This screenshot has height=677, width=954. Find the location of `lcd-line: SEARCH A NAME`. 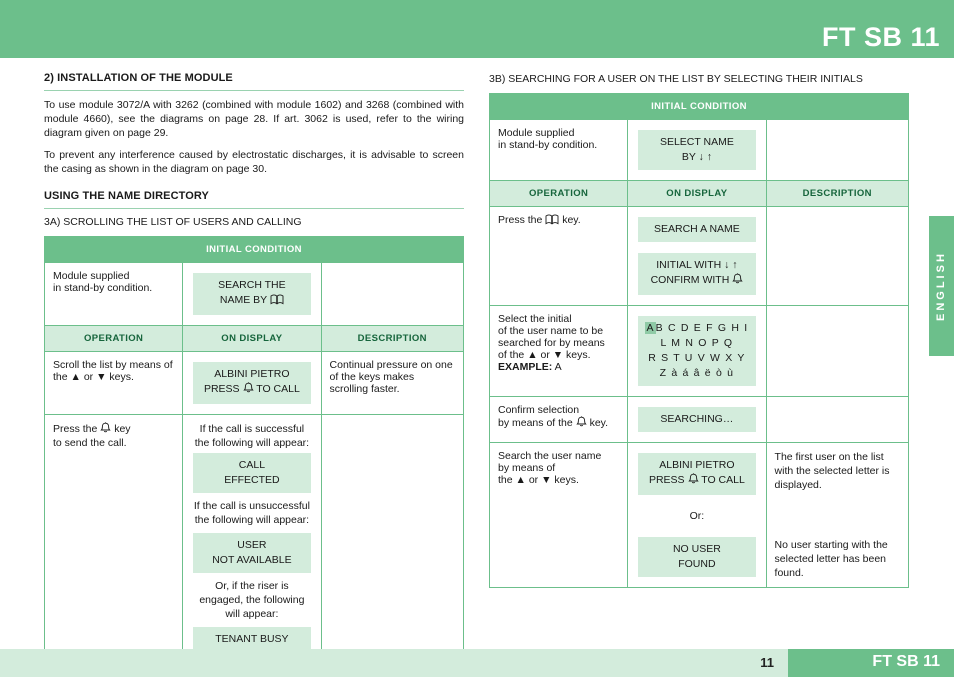

lcd-line: SEARCH A NAME is located at coordinates (697, 229).